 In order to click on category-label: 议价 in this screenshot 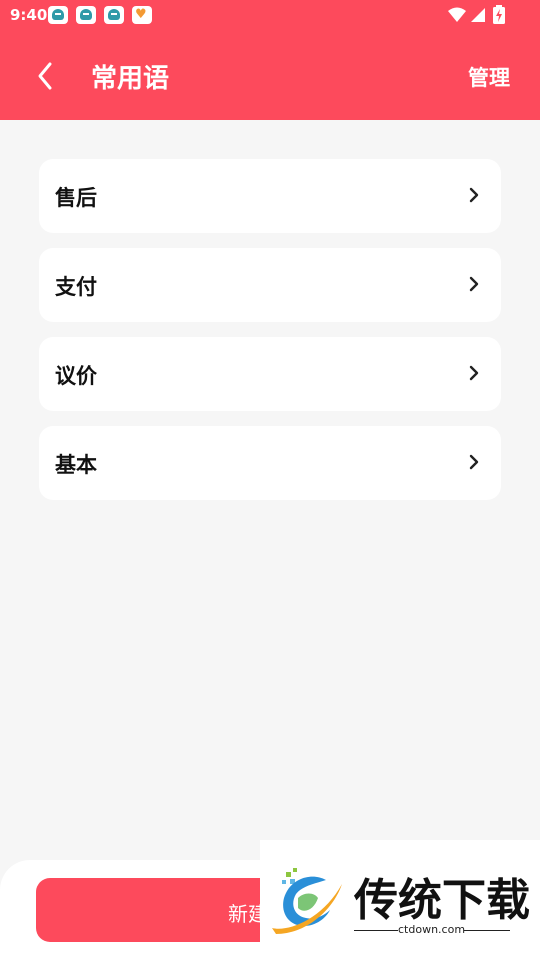, I will do `click(76, 376)`.